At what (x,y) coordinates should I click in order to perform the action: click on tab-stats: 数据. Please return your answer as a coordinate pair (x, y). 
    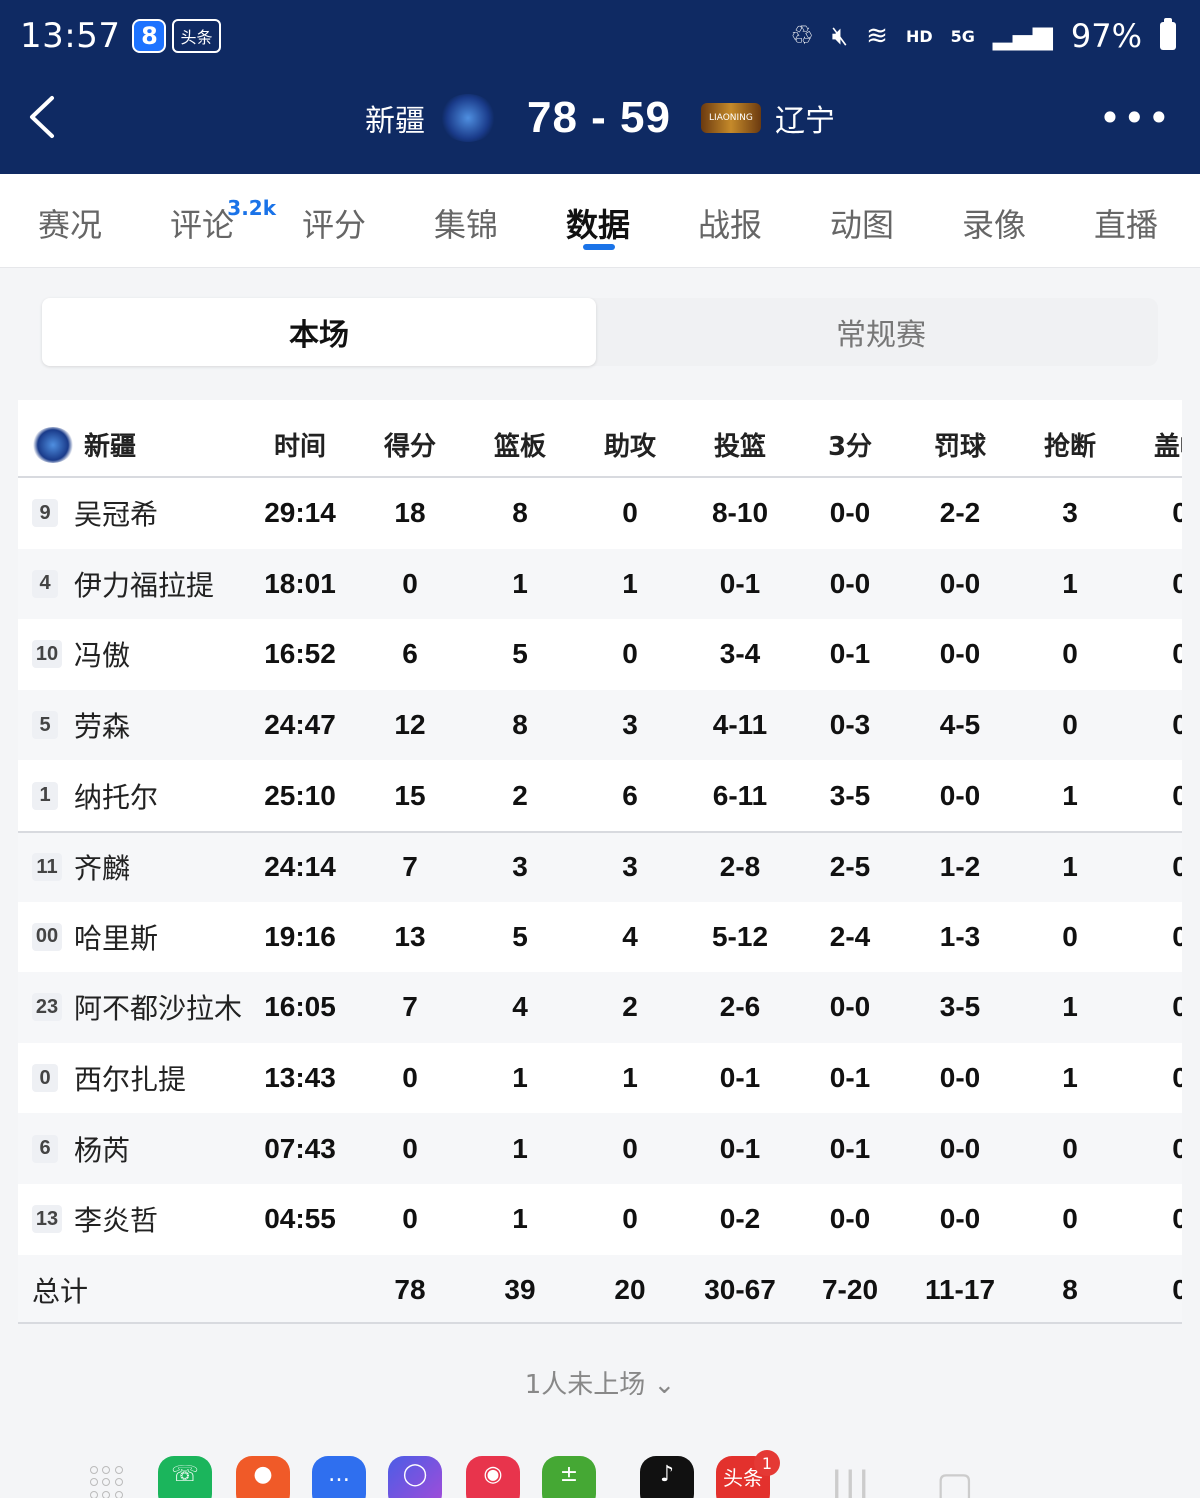
    Looking at the image, I should click on (598, 223).